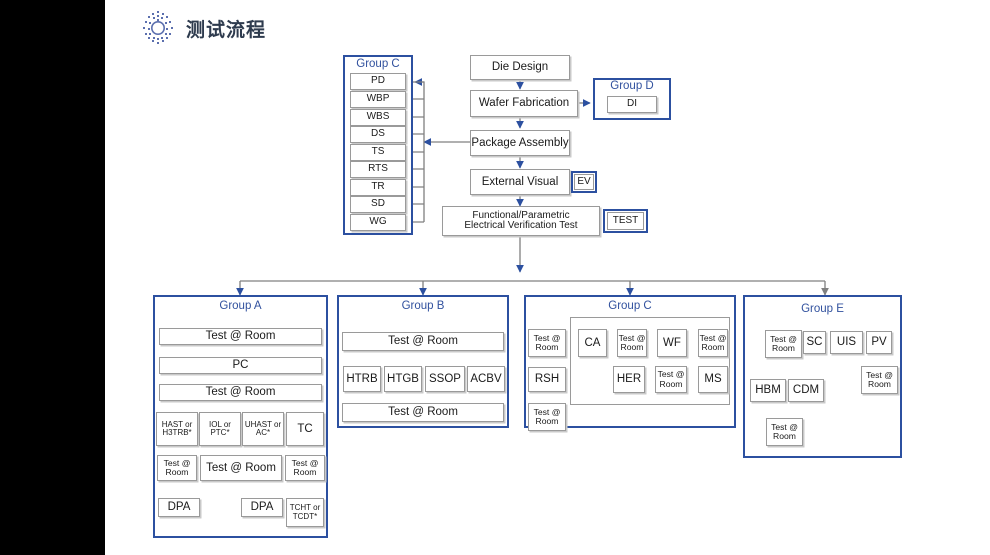  What do you see at coordinates (262, 507) in the screenshot?
I see `node-a-dpa-2: DPA` at bounding box center [262, 507].